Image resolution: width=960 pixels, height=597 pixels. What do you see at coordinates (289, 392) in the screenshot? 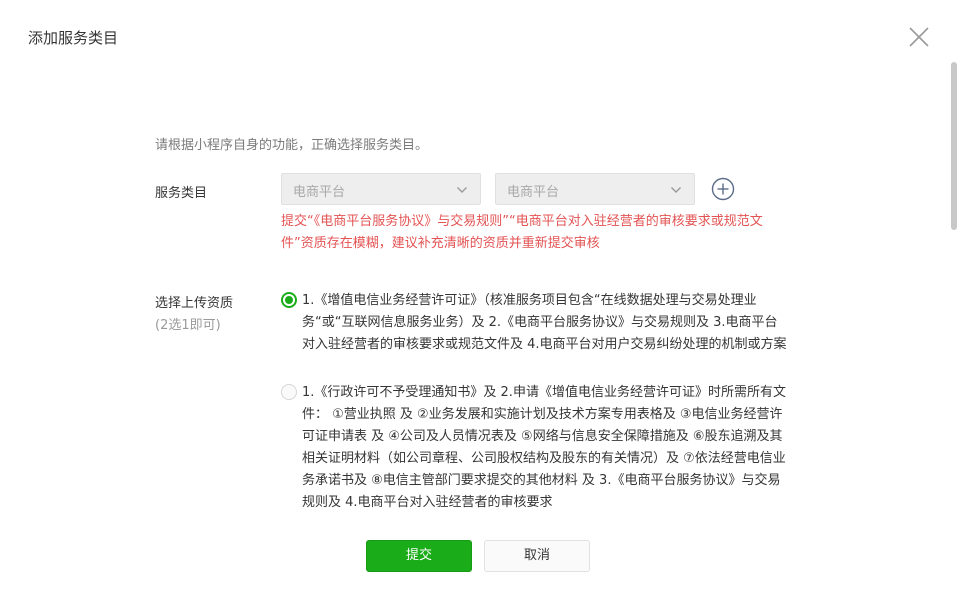
I see `qualification-option-2-radio` at bounding box center [289, 392].